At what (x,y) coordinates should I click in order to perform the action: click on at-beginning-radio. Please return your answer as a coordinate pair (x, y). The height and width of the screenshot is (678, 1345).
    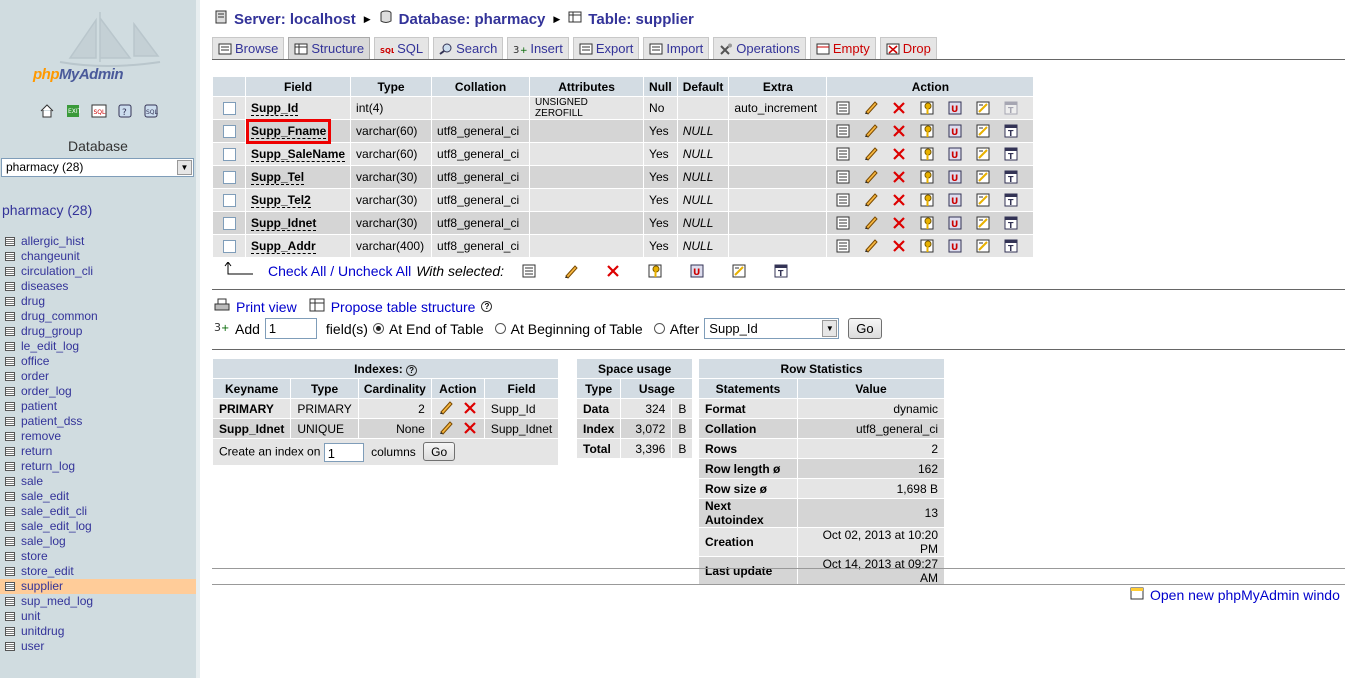
    Looking at the image, I should click on (500, 328).